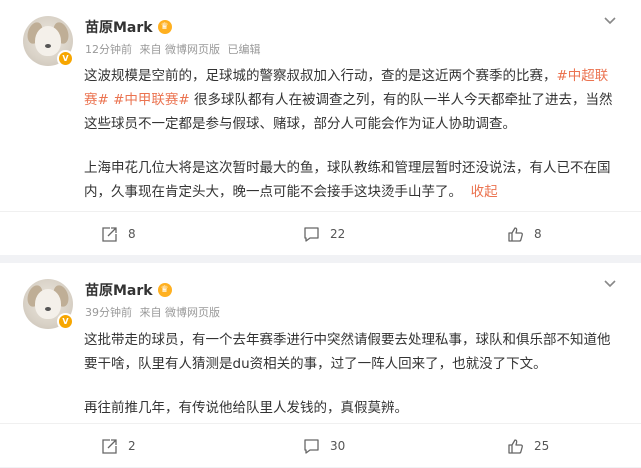  I want to click on collapse-link: 收起, so click(484, 192).